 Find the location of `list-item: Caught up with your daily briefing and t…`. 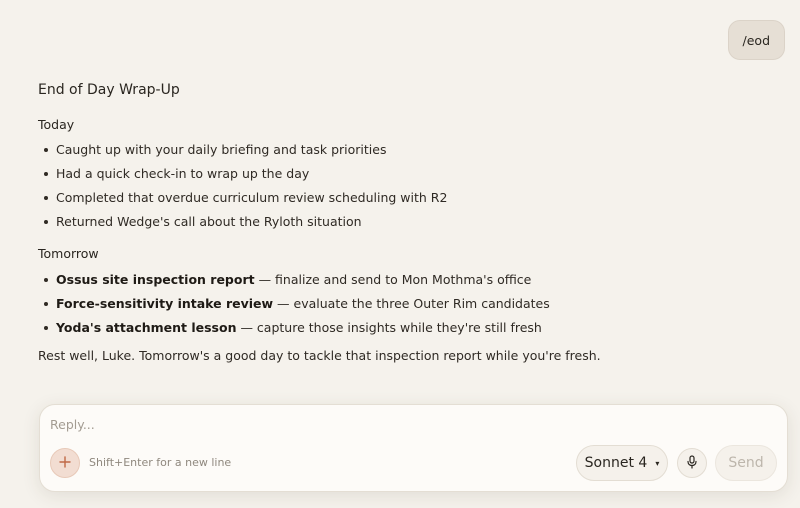

list-item: Caught up with your daily briefing and t… is located at coordinates (398, 150).